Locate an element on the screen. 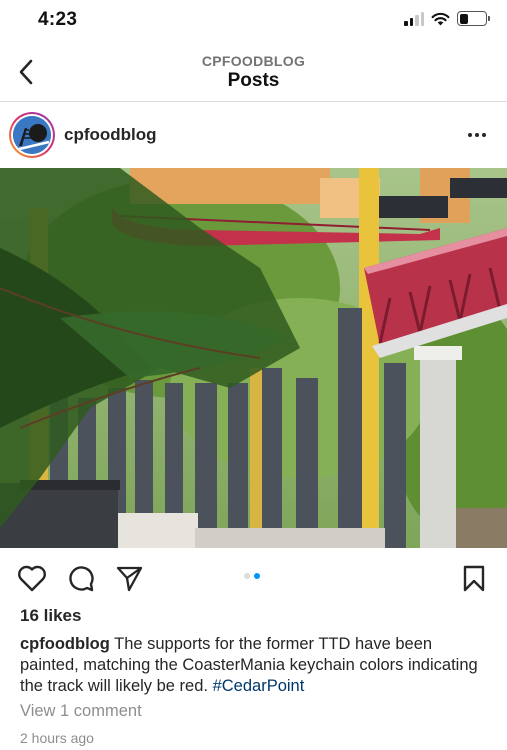  like-button is located at coordinates (32, 578).